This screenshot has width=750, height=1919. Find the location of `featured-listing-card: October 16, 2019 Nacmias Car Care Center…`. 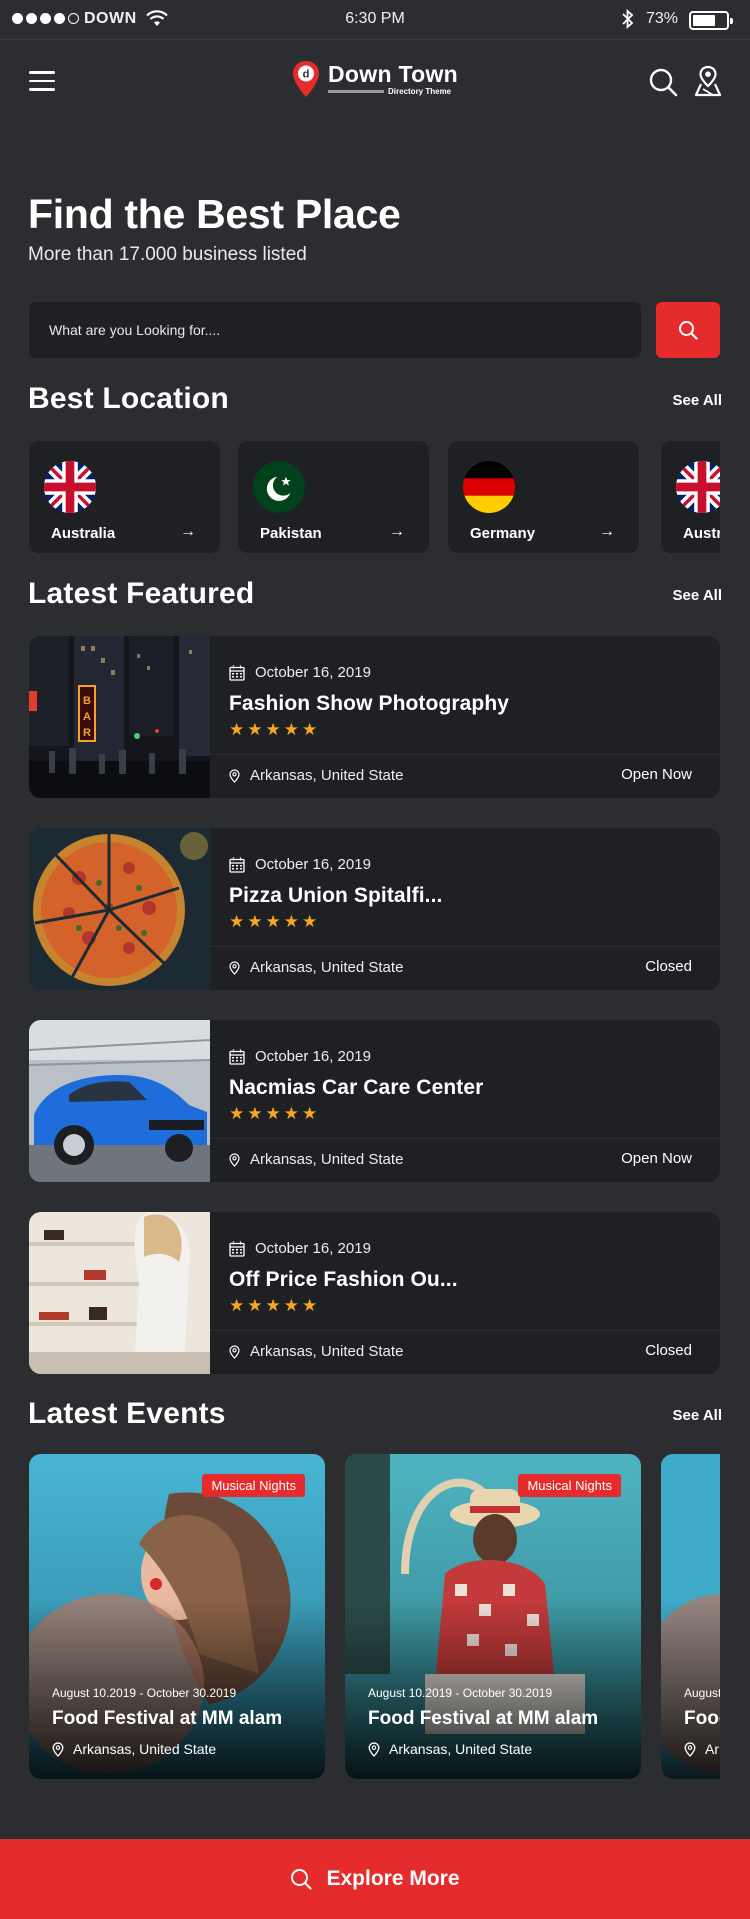

featured-listing-card: October 16, 2019 Nacmias Car Care Center… is located at coordinates (374, 1101).